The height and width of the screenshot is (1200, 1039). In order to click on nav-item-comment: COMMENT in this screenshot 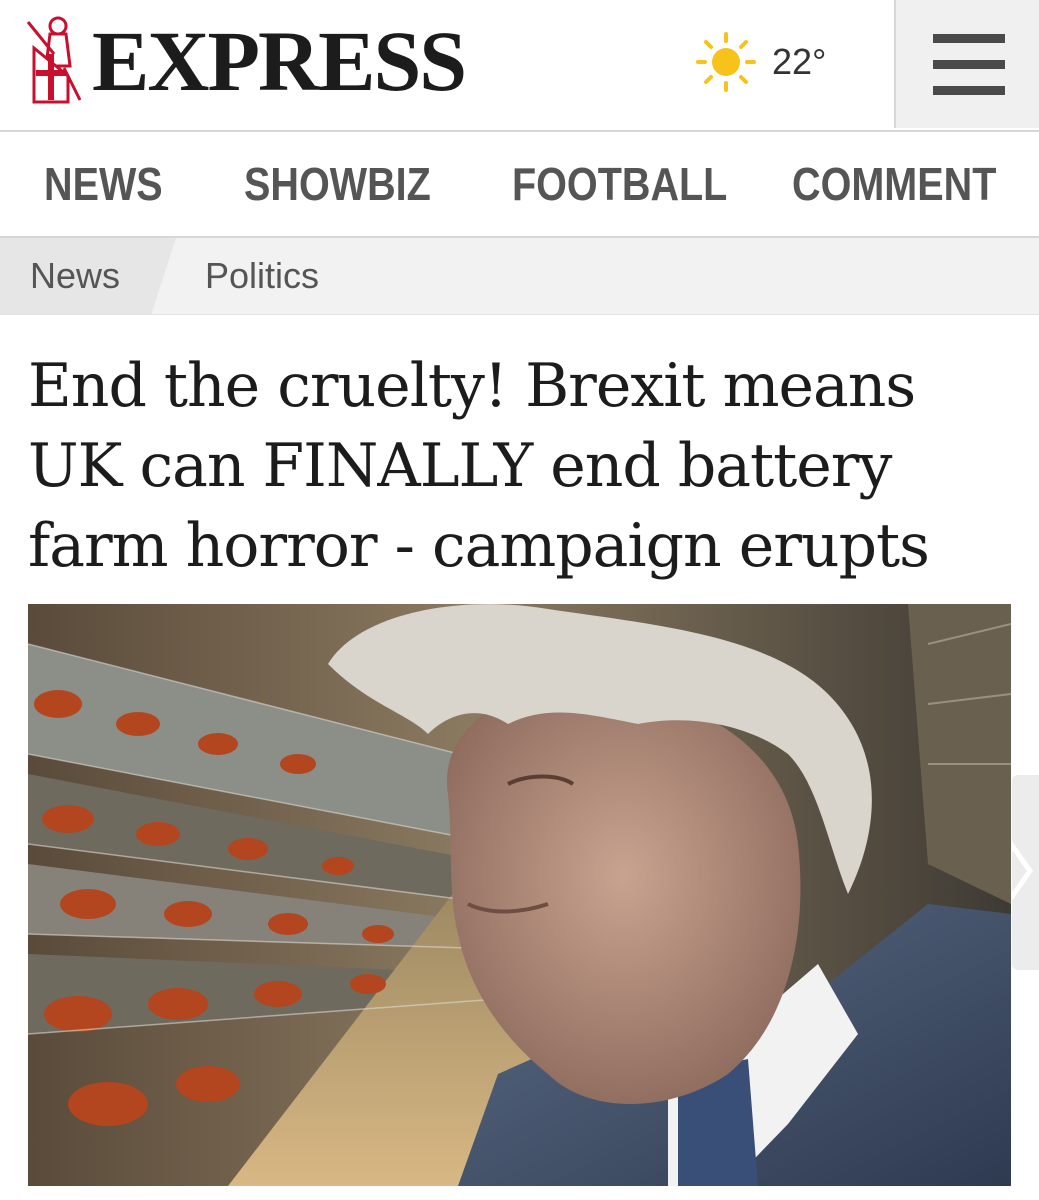, I will do `click(894, 184)`.